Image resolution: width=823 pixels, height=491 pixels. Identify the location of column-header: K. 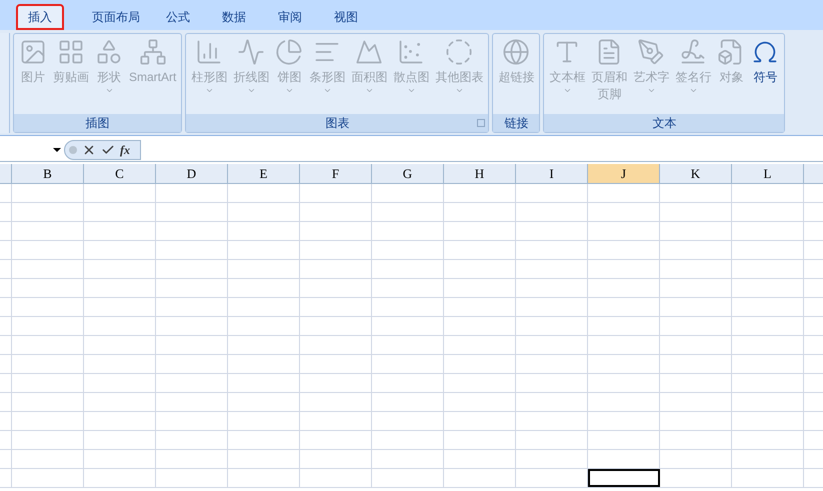
(696, 173).